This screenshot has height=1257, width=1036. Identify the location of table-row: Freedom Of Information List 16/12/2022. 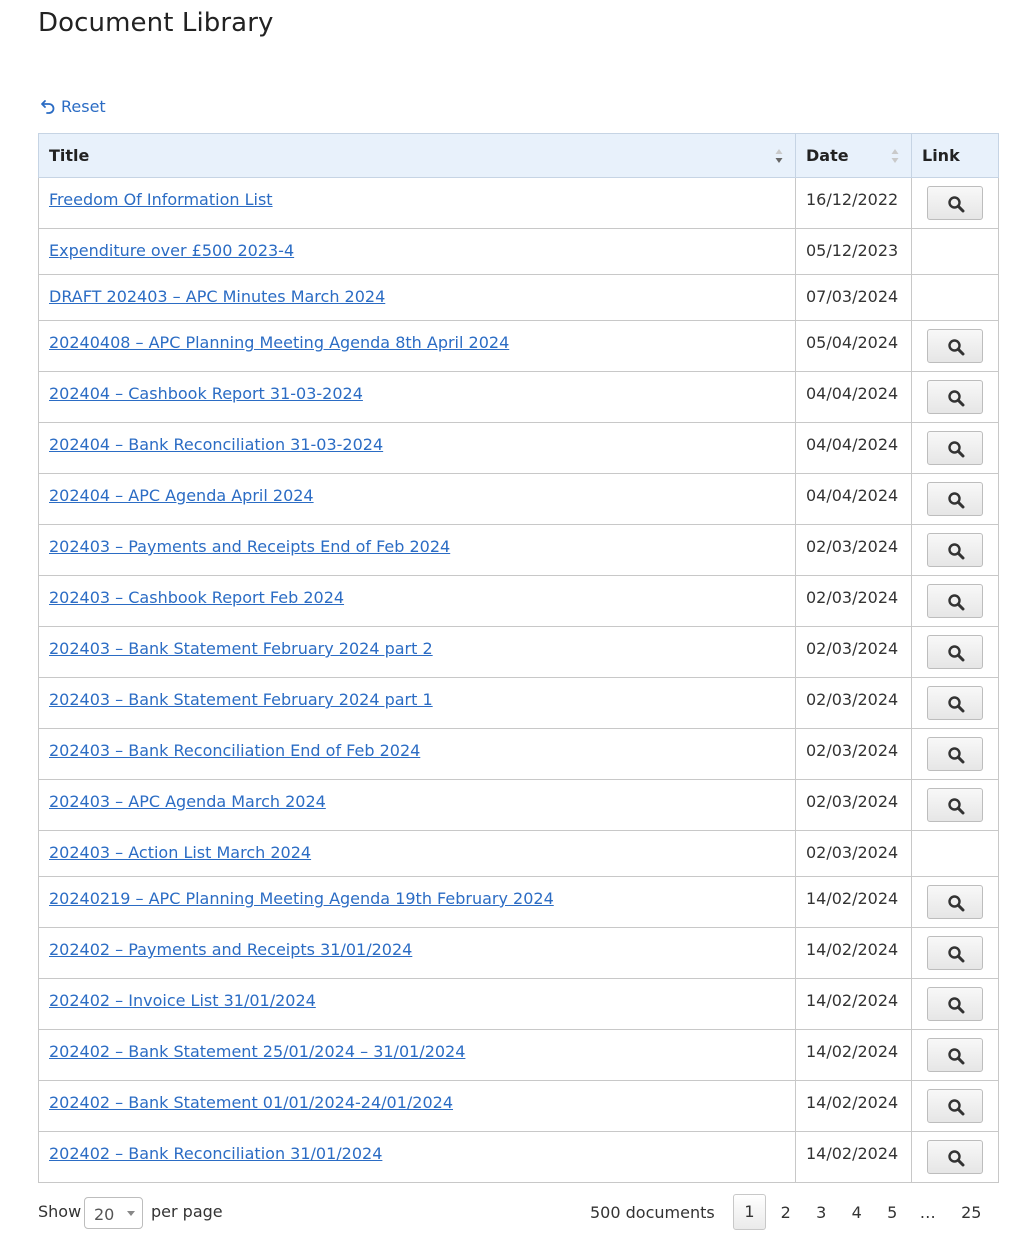
(518, 203).